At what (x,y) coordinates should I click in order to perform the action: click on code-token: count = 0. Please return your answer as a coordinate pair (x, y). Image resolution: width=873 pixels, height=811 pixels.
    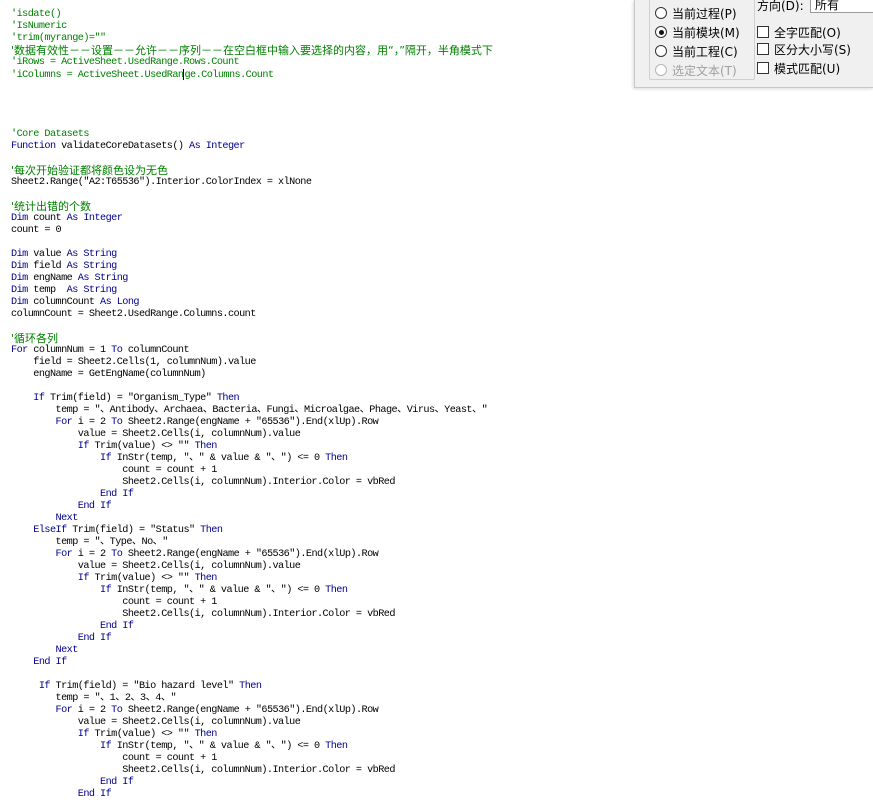
    Looking at the image, I should click on (36, 230).